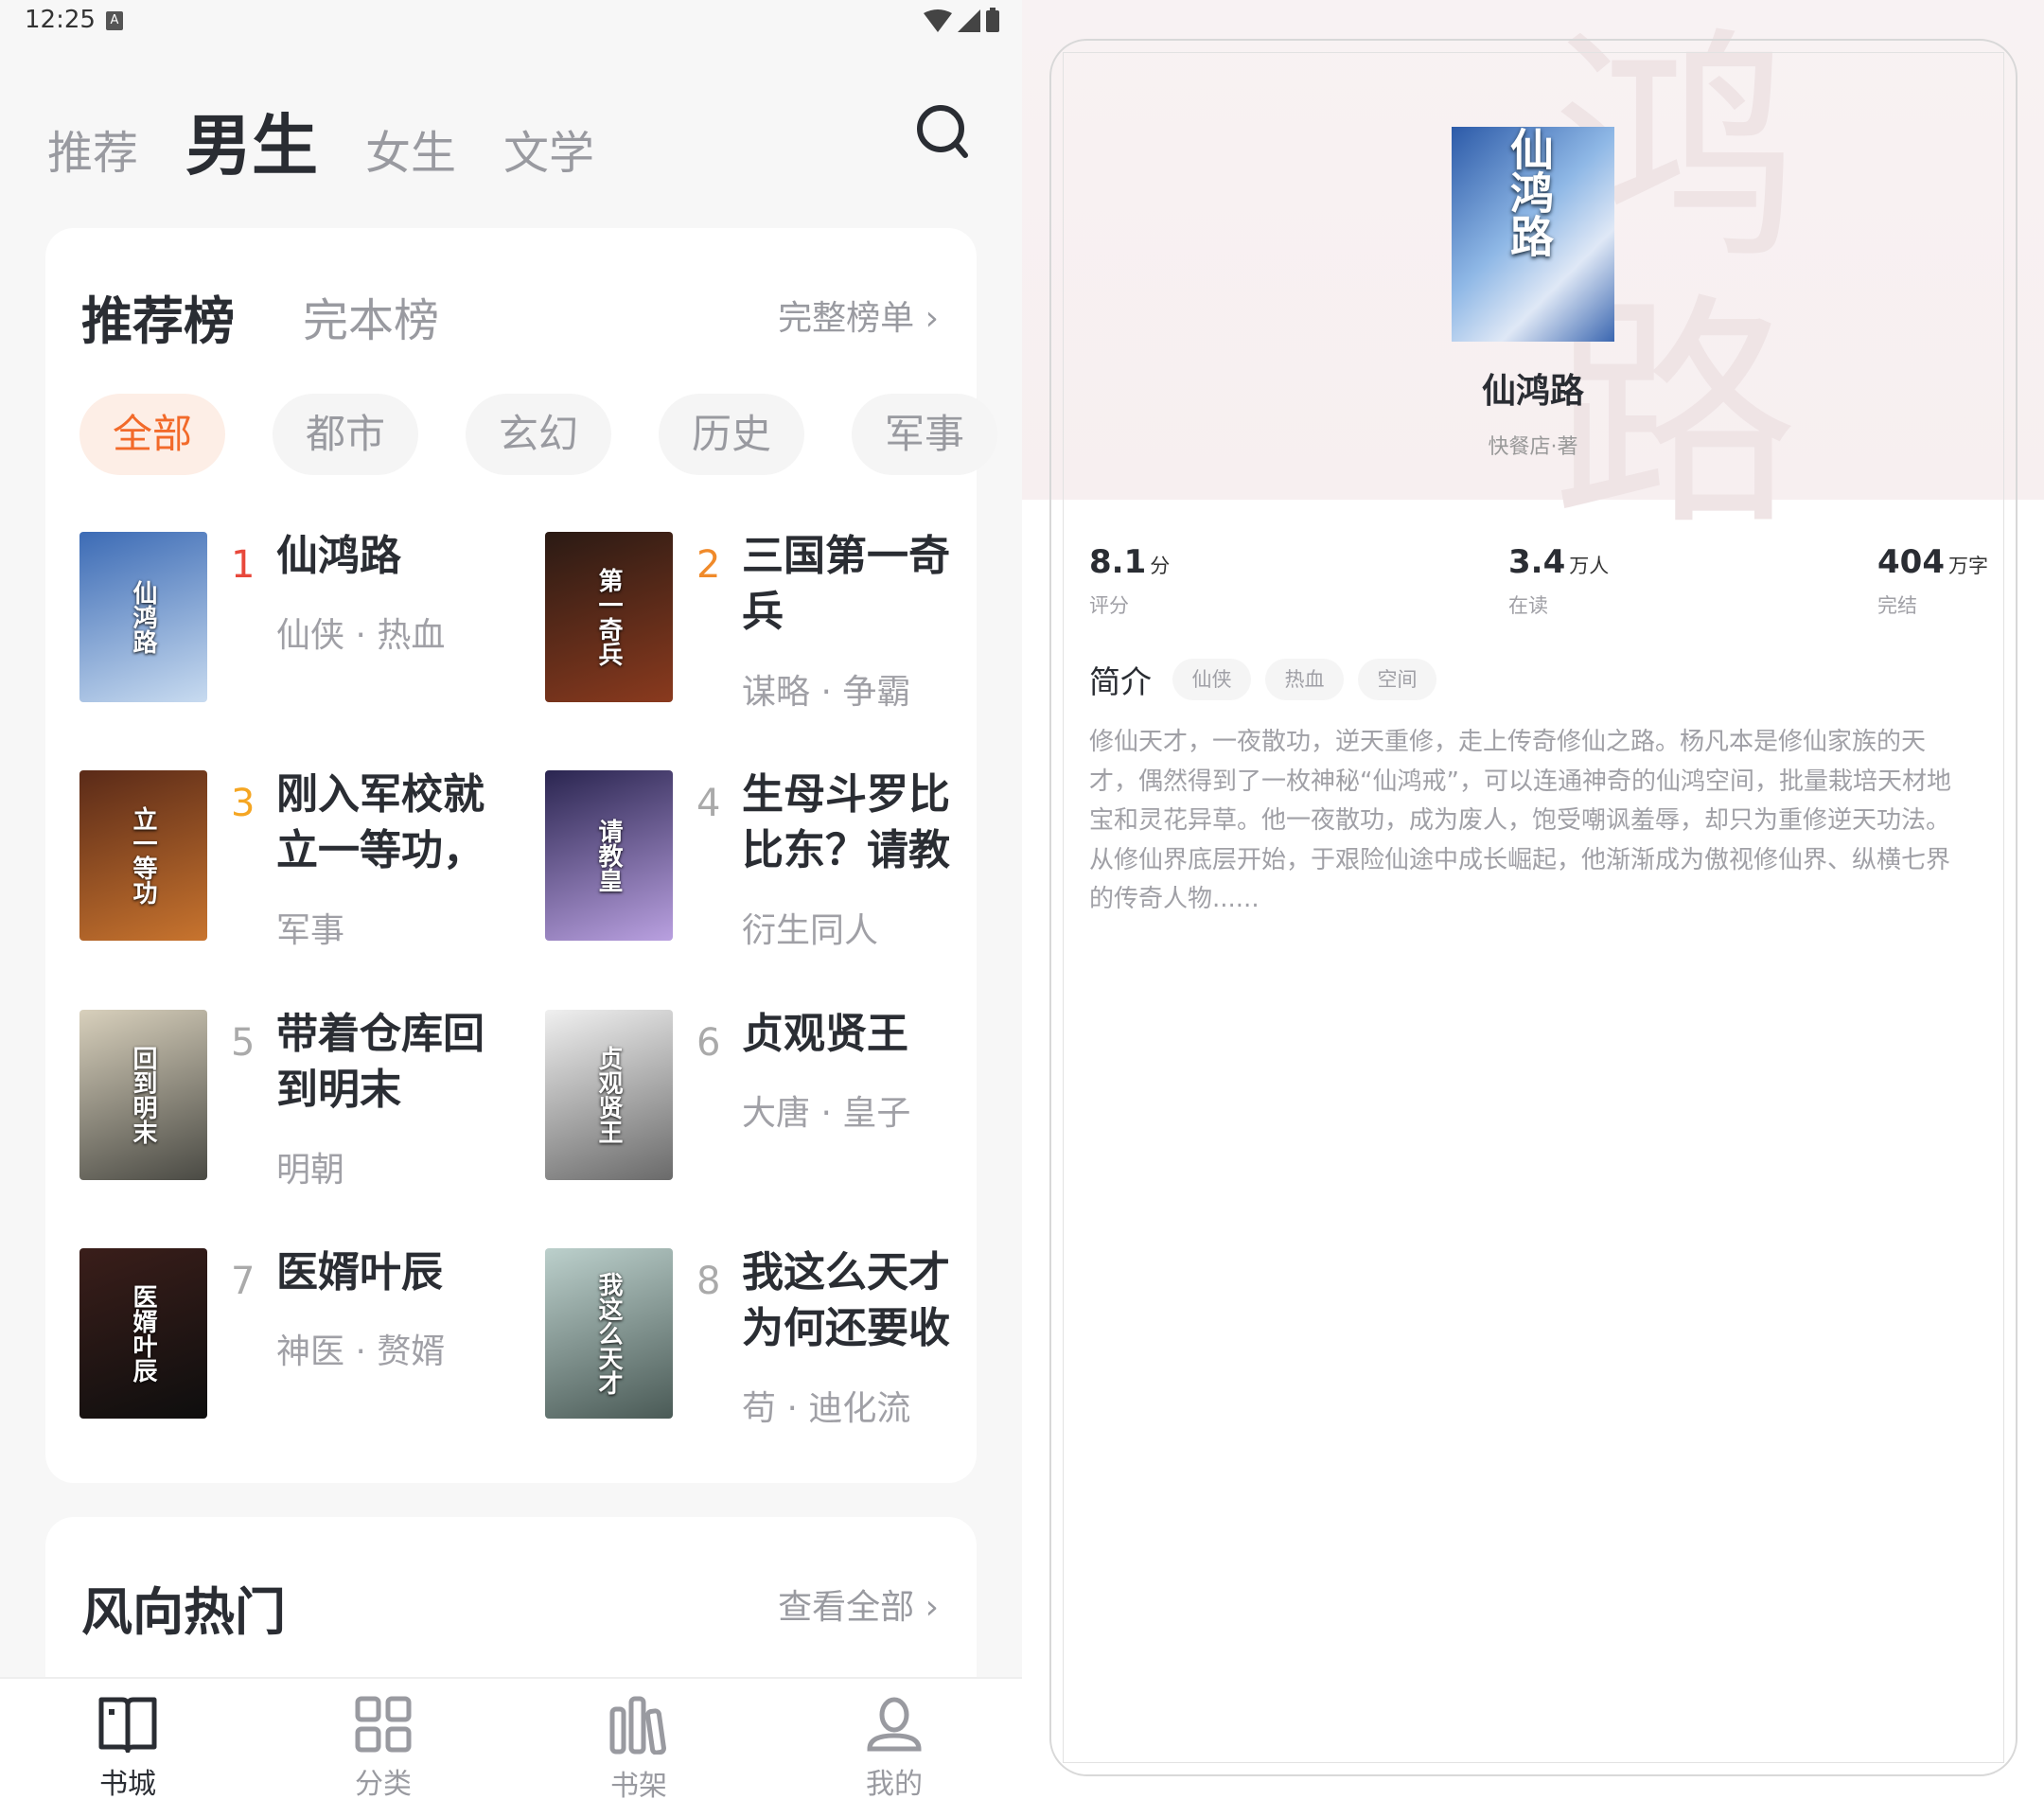  I want to click on stat-value: 8.1, so click(1118, 562).